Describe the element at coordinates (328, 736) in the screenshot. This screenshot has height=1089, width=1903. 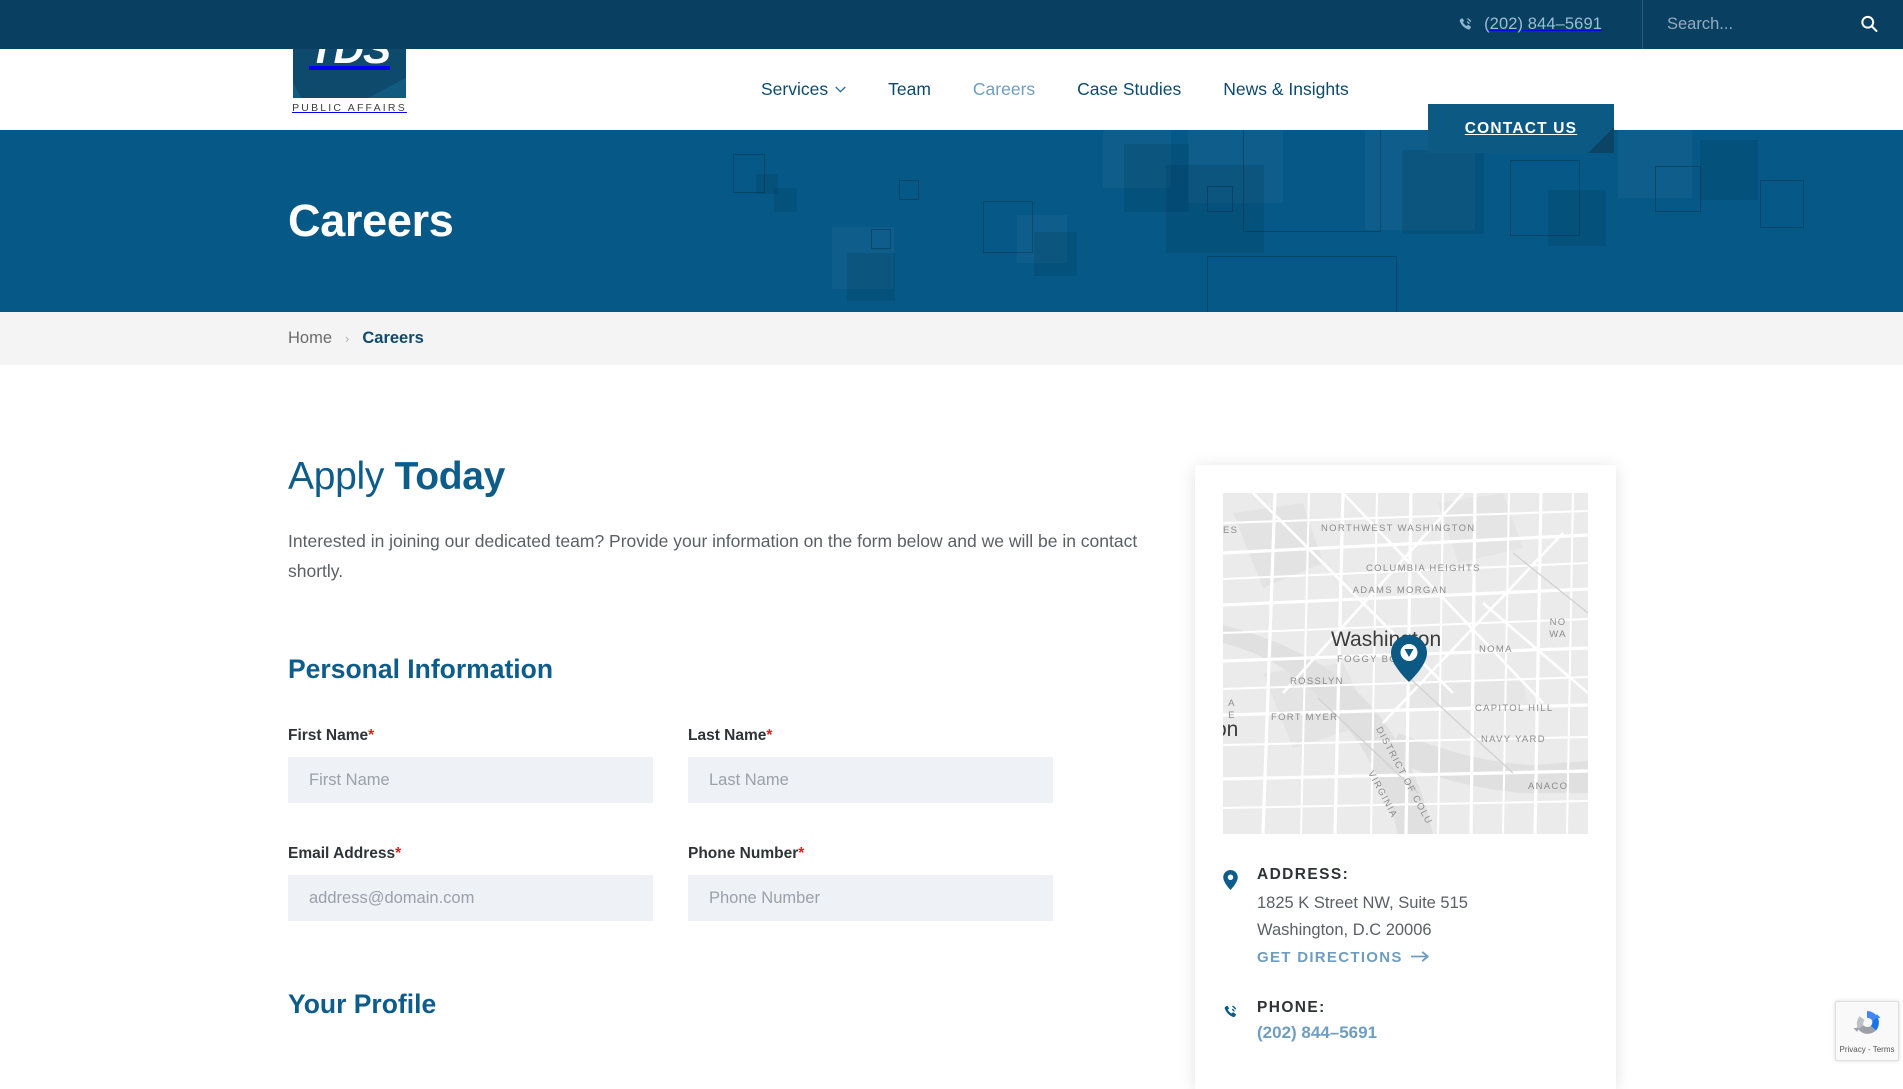
I see `first-name-label-text: First Name` at that location.